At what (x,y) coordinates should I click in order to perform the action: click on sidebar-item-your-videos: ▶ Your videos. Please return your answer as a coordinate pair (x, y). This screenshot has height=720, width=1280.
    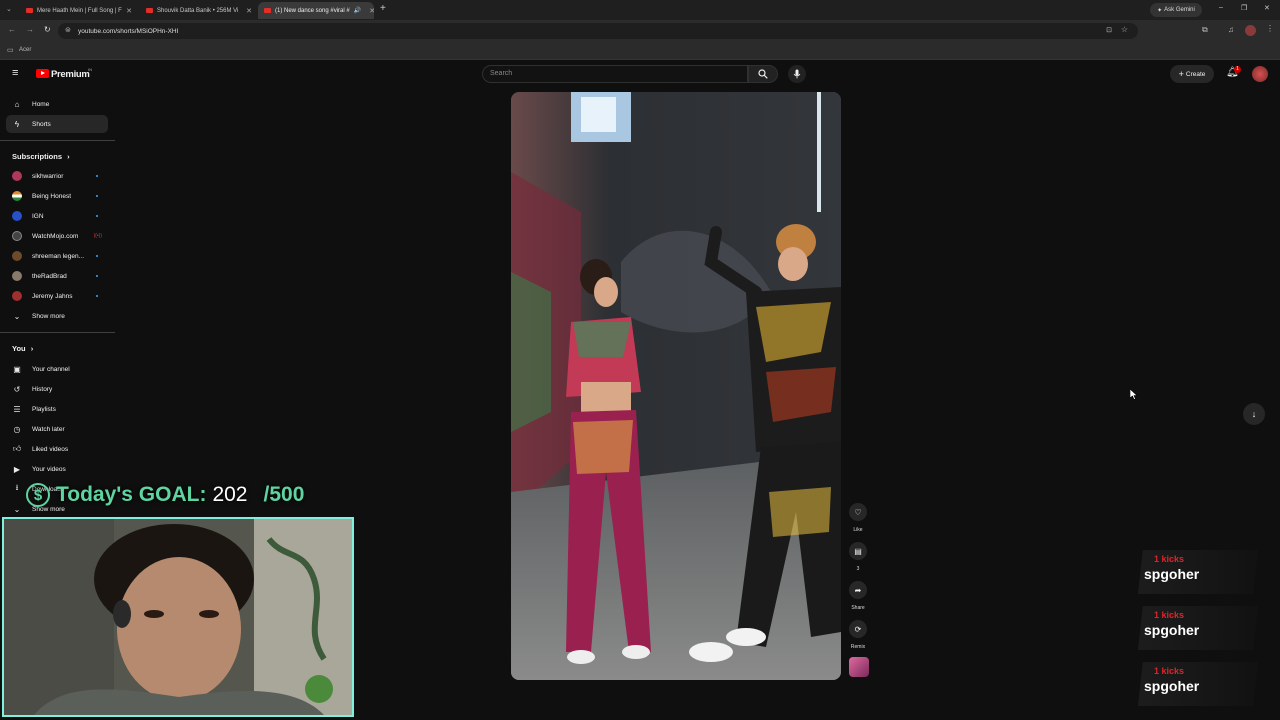
    Looking at the image, I should click on (57, 469).